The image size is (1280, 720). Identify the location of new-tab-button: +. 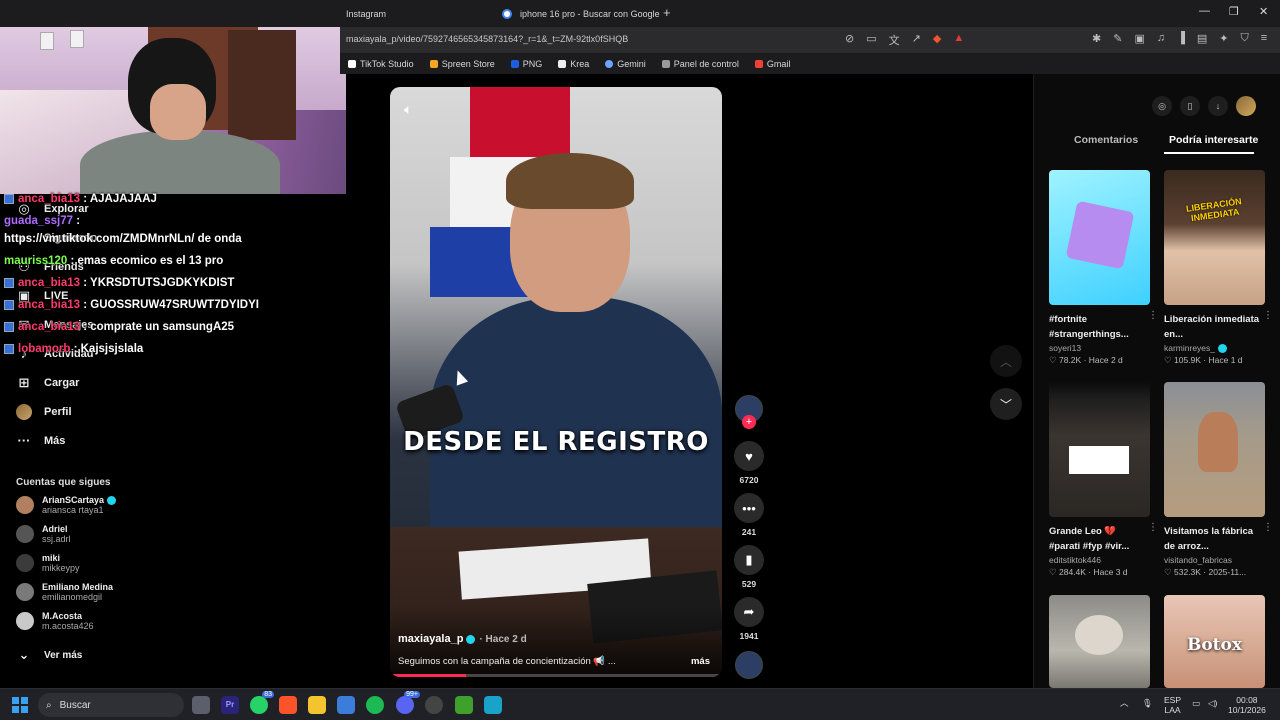
(667, 12).